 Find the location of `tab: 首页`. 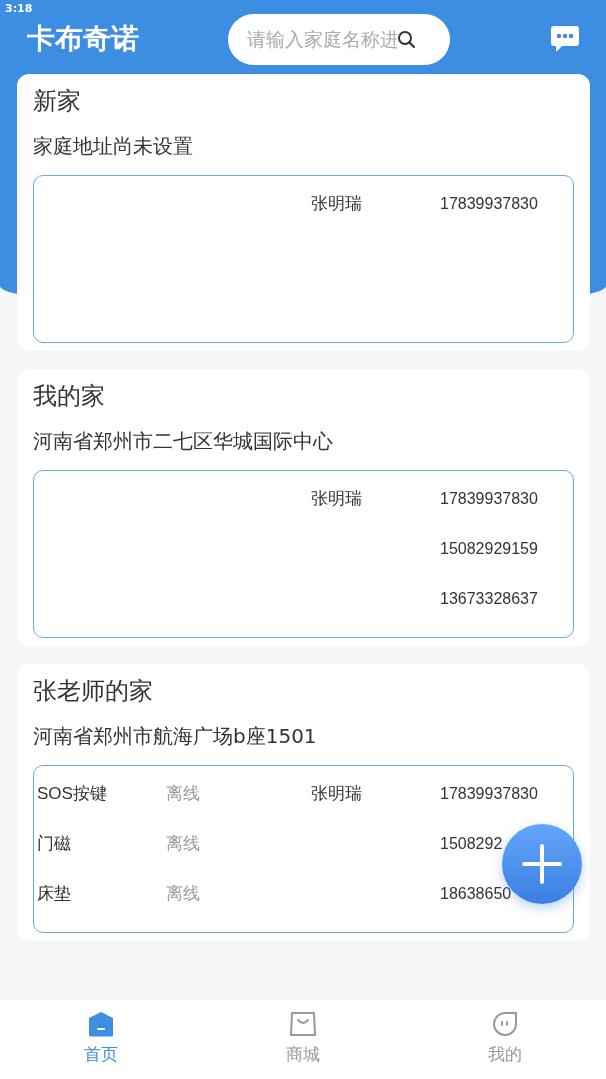

tab: 首页 is located at coordinates (101, 1039).